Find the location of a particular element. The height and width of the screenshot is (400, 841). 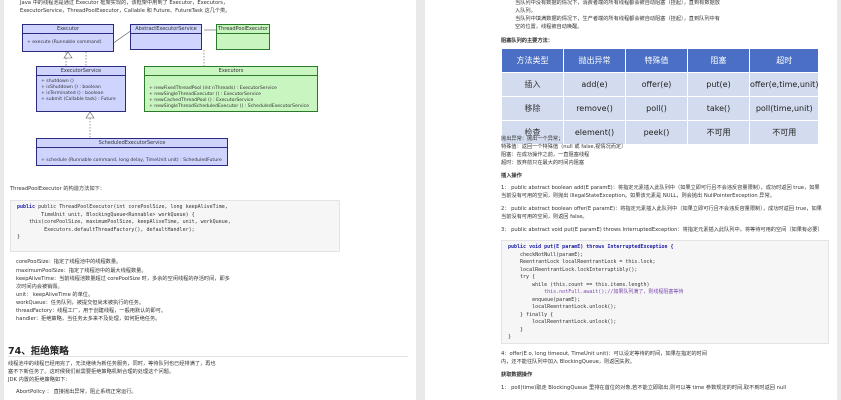

legend-line: 超时：放弃前只在最大的时间内阻塞 is located at coordinates (543, 163).